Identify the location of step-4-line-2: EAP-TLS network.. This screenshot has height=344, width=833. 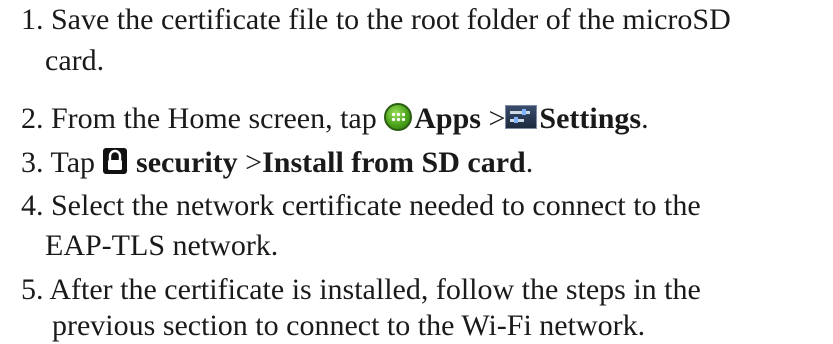
(162, 245).